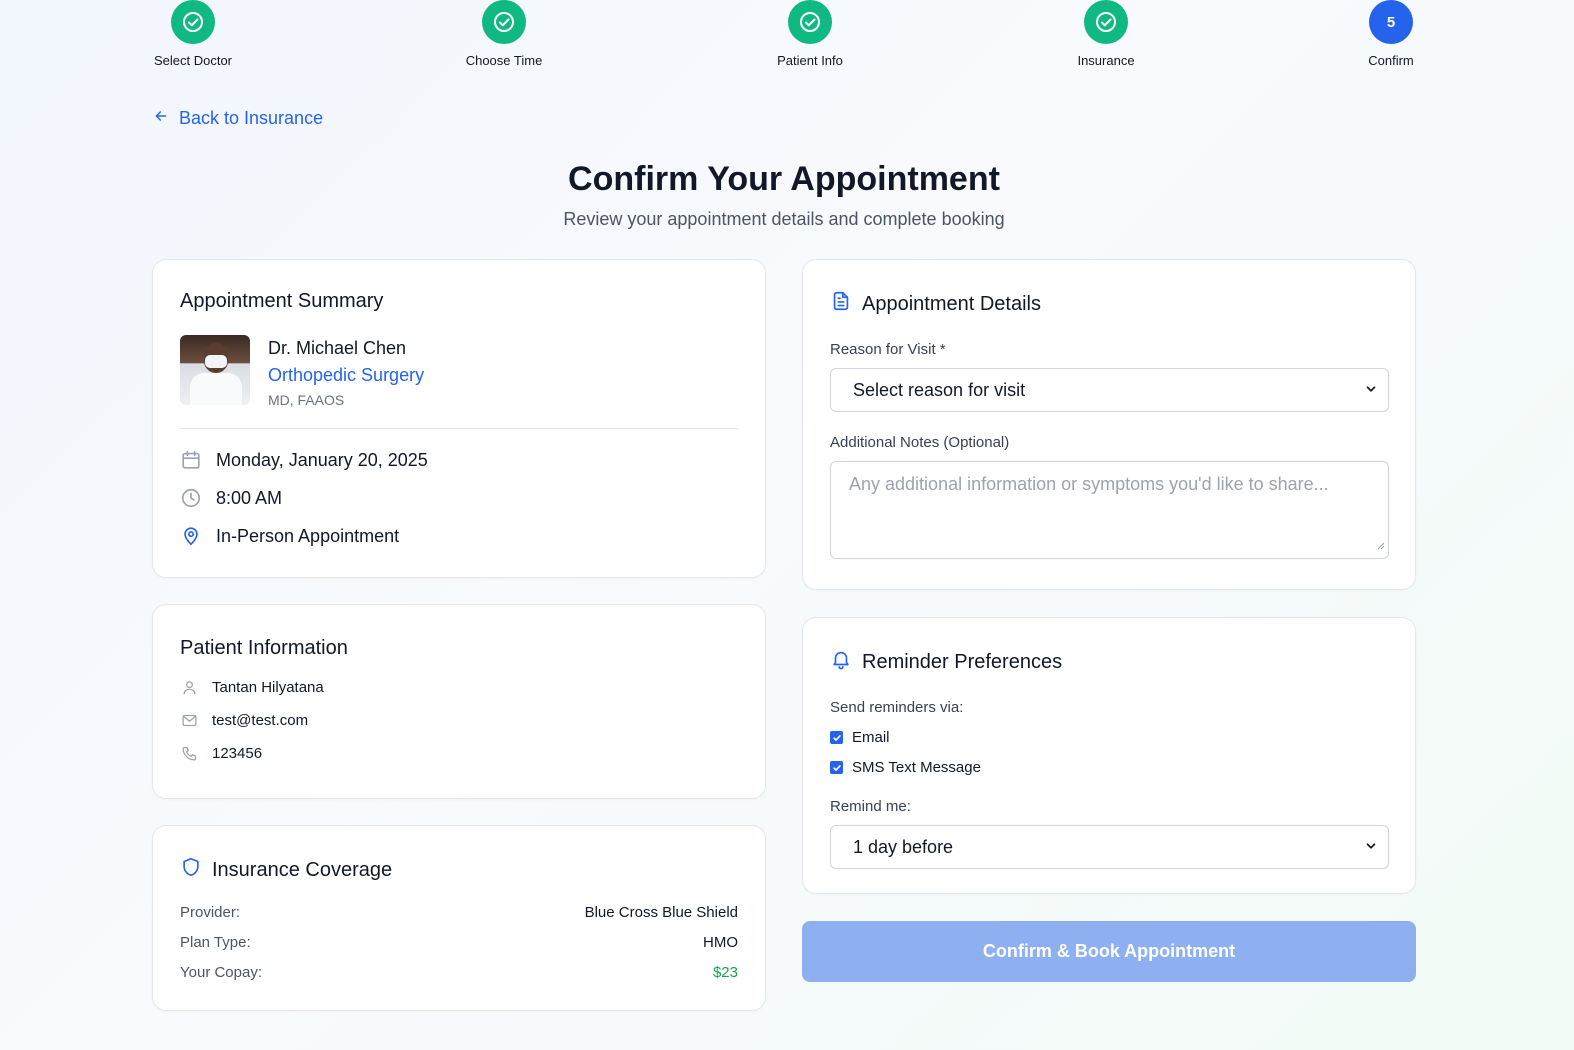 The height and width of the screenshot is (1050, 1574). Describe the element at coordinates (264, 648) in the screenshot. I see `patient-information-title: Patient Information` at that location.